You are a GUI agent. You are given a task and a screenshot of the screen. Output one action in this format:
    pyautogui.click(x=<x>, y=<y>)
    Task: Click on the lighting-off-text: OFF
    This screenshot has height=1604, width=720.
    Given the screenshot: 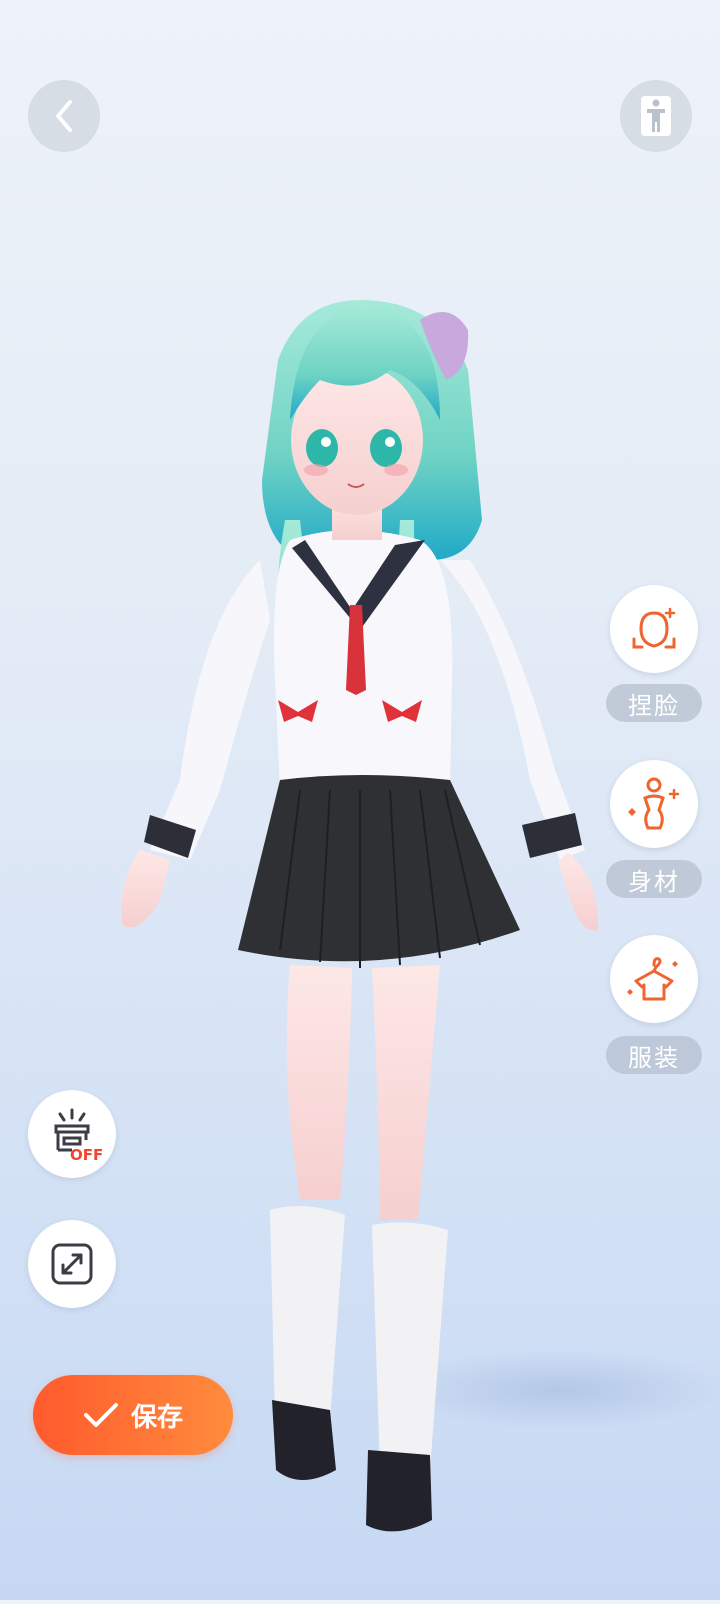 What is the action you would take?
    pyautogui.click(x=87, y=1155)
    